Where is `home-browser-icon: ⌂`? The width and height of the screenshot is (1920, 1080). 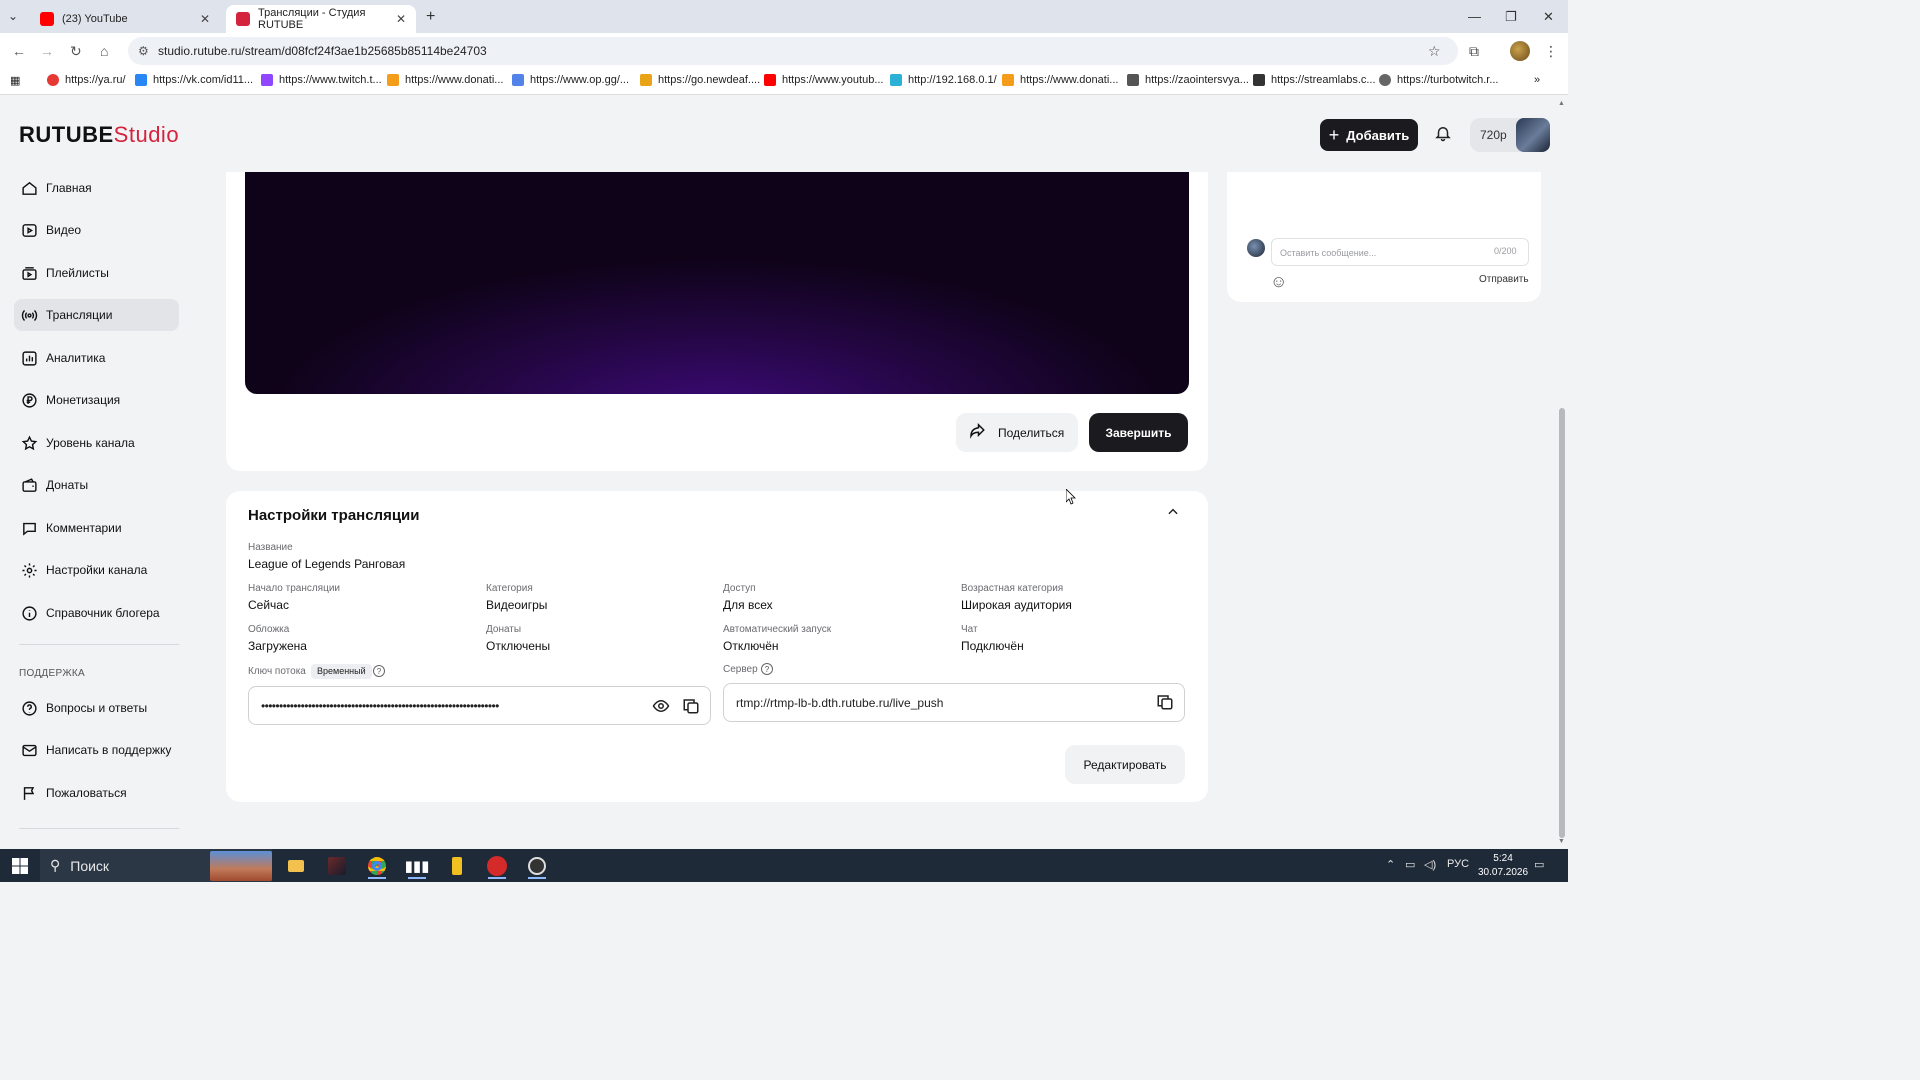 home-browser-icon: ⌂ is located at coordinates (104, 51).